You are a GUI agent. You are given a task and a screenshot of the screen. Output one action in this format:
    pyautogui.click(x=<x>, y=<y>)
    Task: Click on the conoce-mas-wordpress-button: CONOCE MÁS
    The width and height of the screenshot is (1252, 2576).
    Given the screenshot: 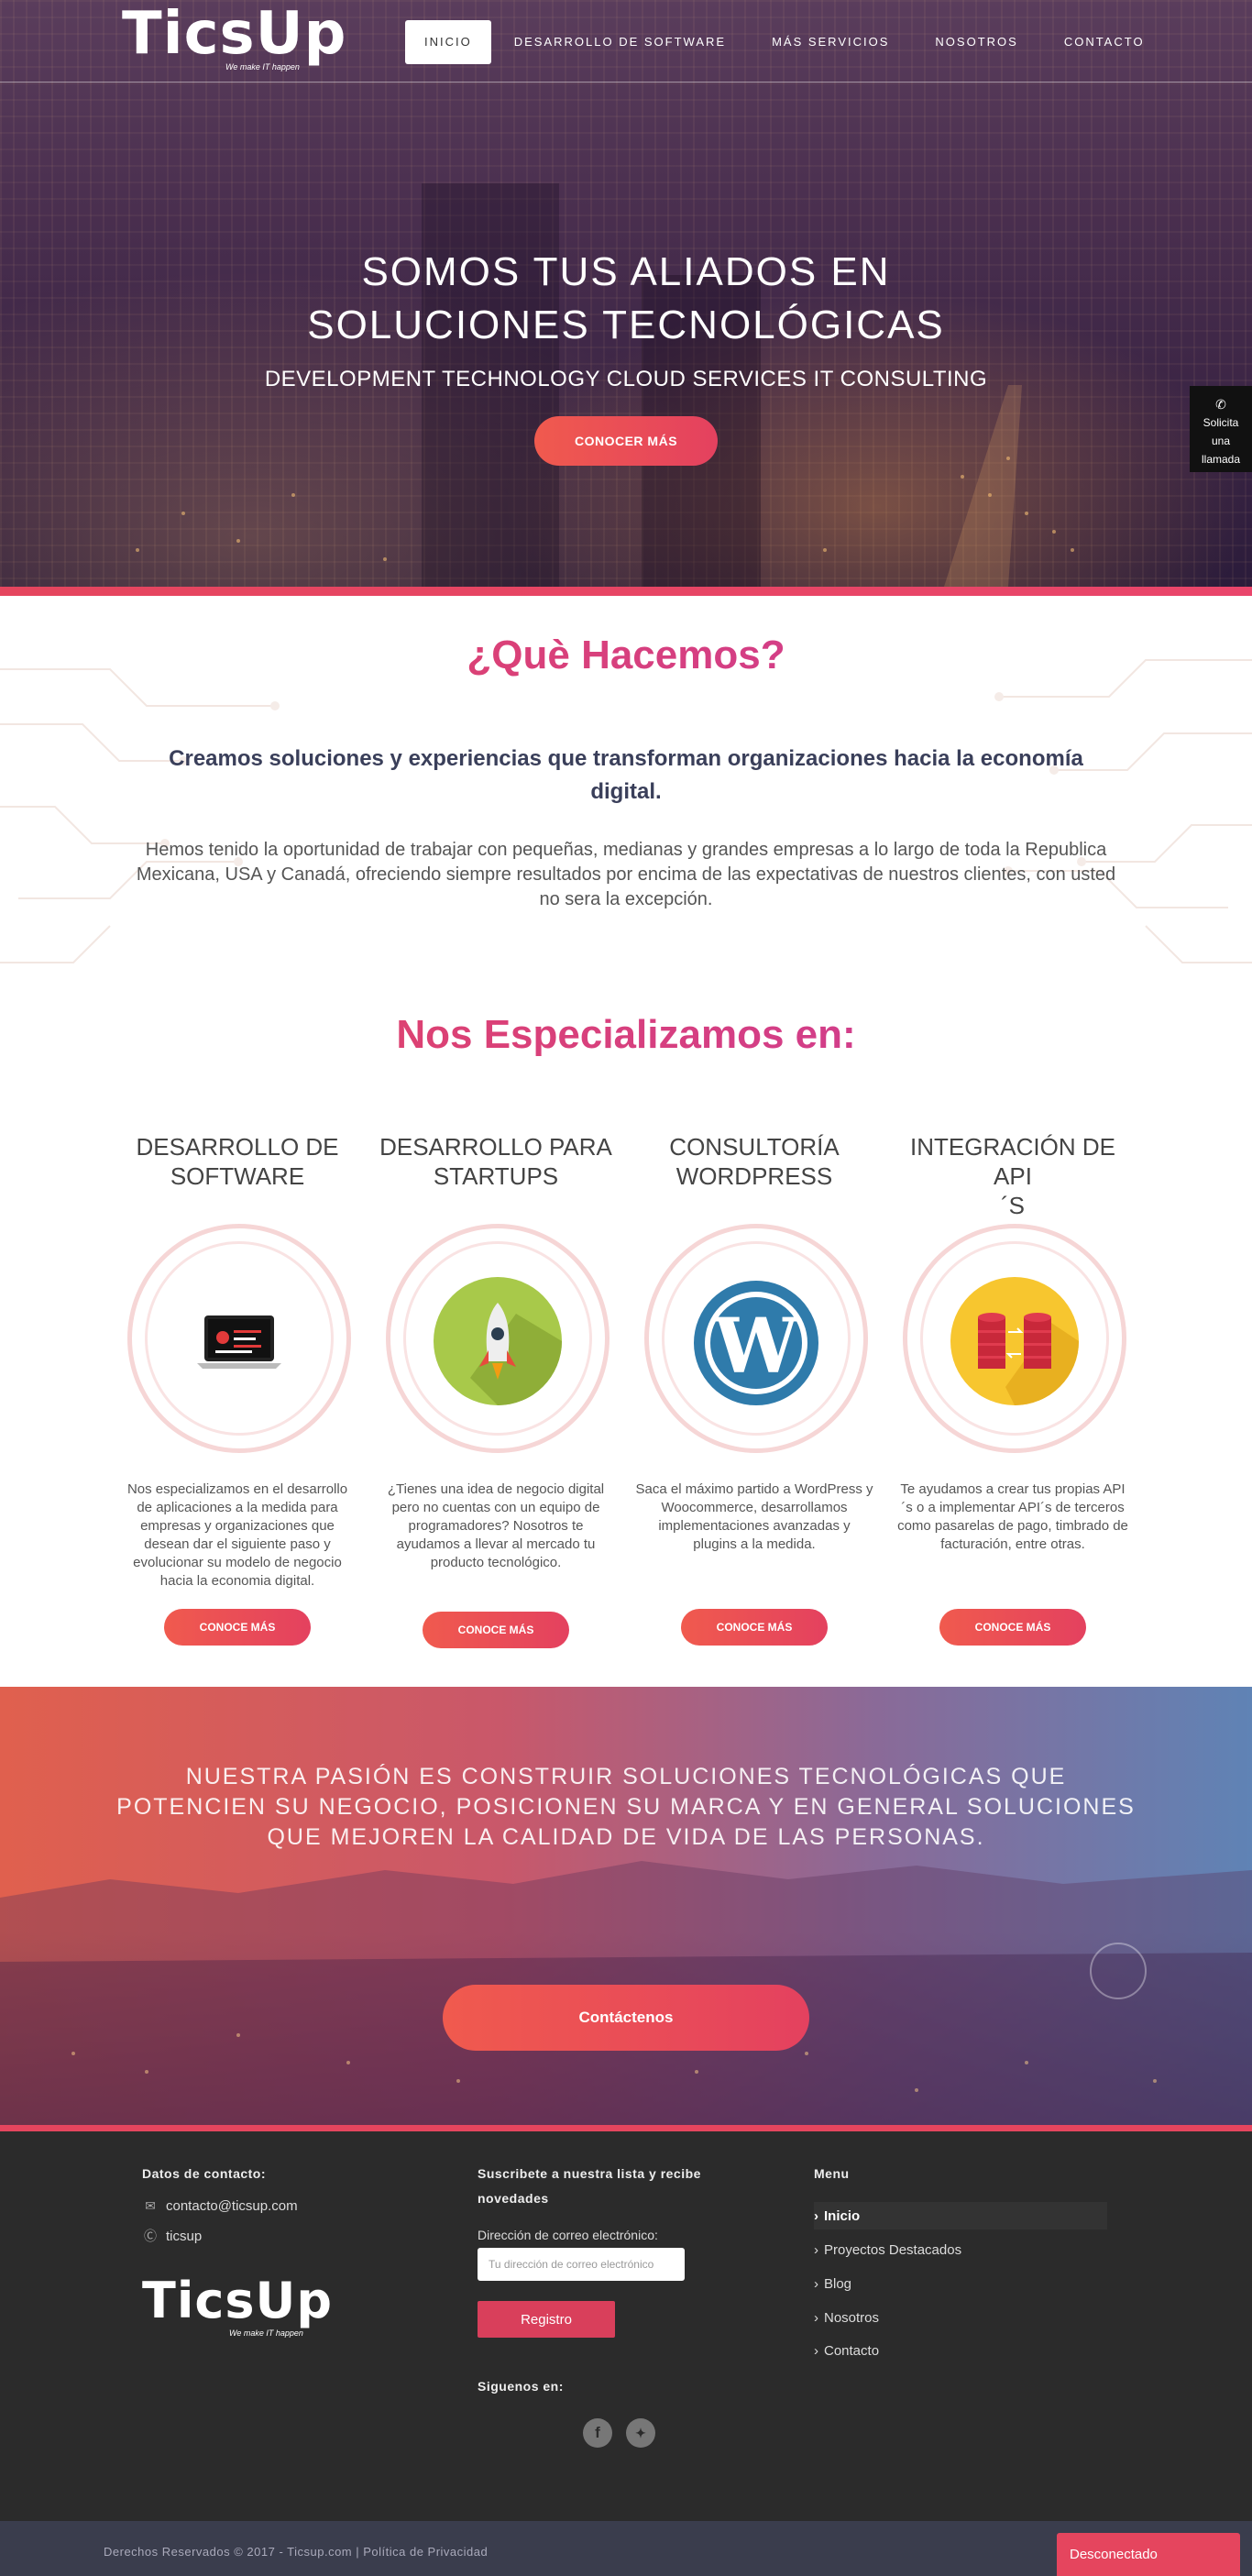 What is the action you would take?
    pyautogui.click(x=754, y=1628)
    